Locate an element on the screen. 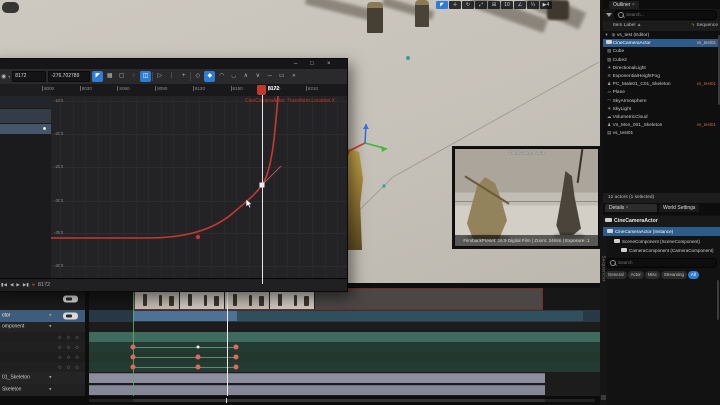  outliner-row: ♟PC_Male01_C01_Skeleton vs_test01 is located at coordinates (661, 84).